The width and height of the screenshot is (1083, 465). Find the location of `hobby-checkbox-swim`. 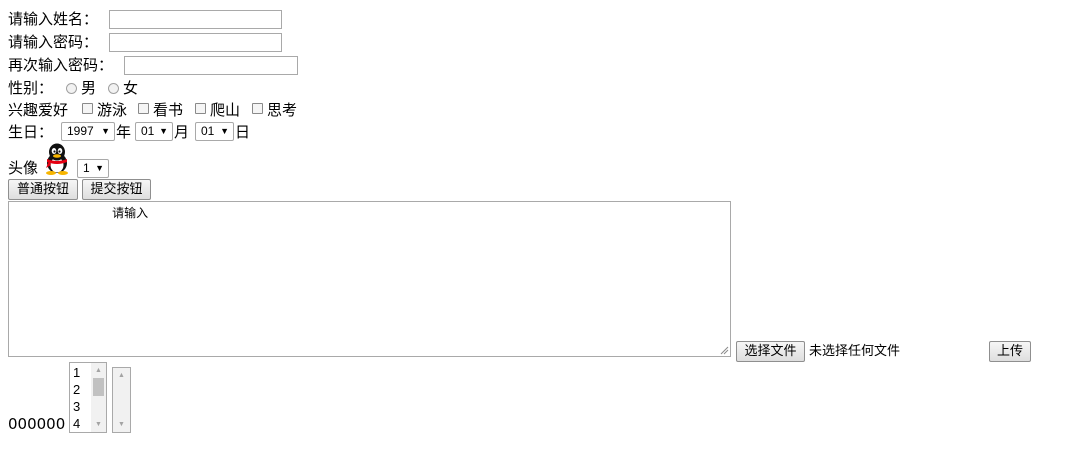

hobby-checkbox-swim is located at coordinates (87, 108).